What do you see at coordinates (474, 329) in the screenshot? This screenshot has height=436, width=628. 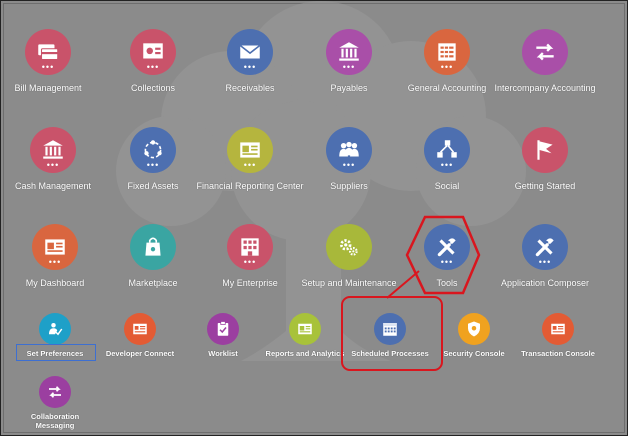 I see `shield-icon` at bounding box center [474, 329].